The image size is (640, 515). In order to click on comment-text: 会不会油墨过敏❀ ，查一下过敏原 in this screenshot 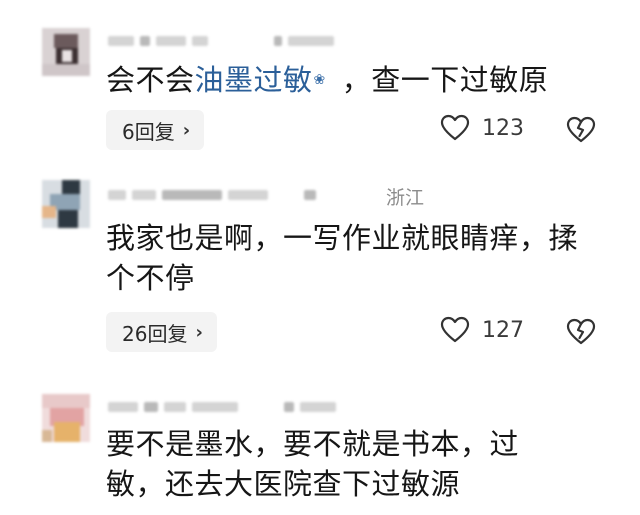, I will do `click(358, 80)`.